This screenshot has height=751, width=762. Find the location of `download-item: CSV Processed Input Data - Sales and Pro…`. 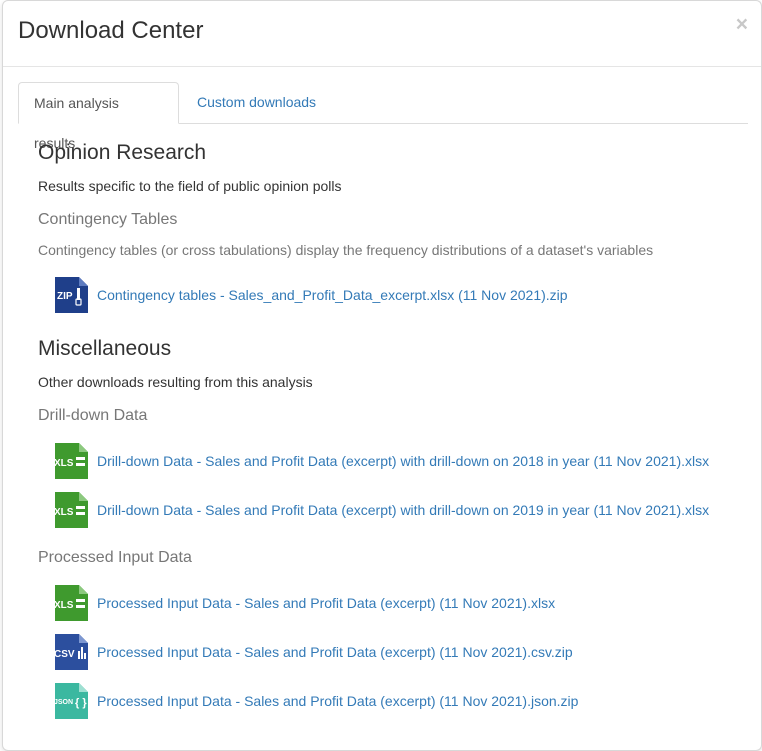

download-item: CSV Processed Input Data - Sales and Pro… is located at coordinates (312, 652).